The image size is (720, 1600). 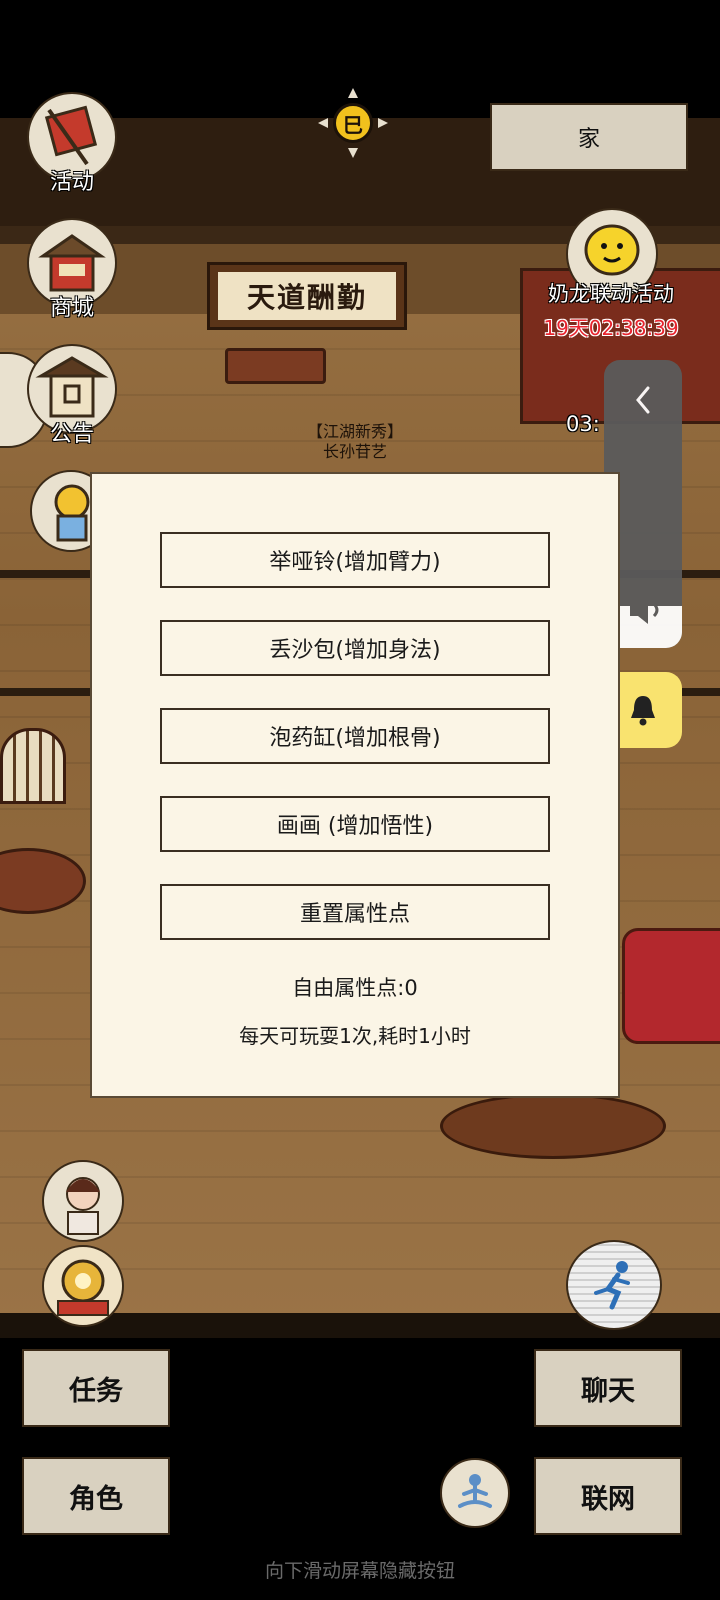 I want to click on time-sun-icon: 巳, so click(x=353, y=123).